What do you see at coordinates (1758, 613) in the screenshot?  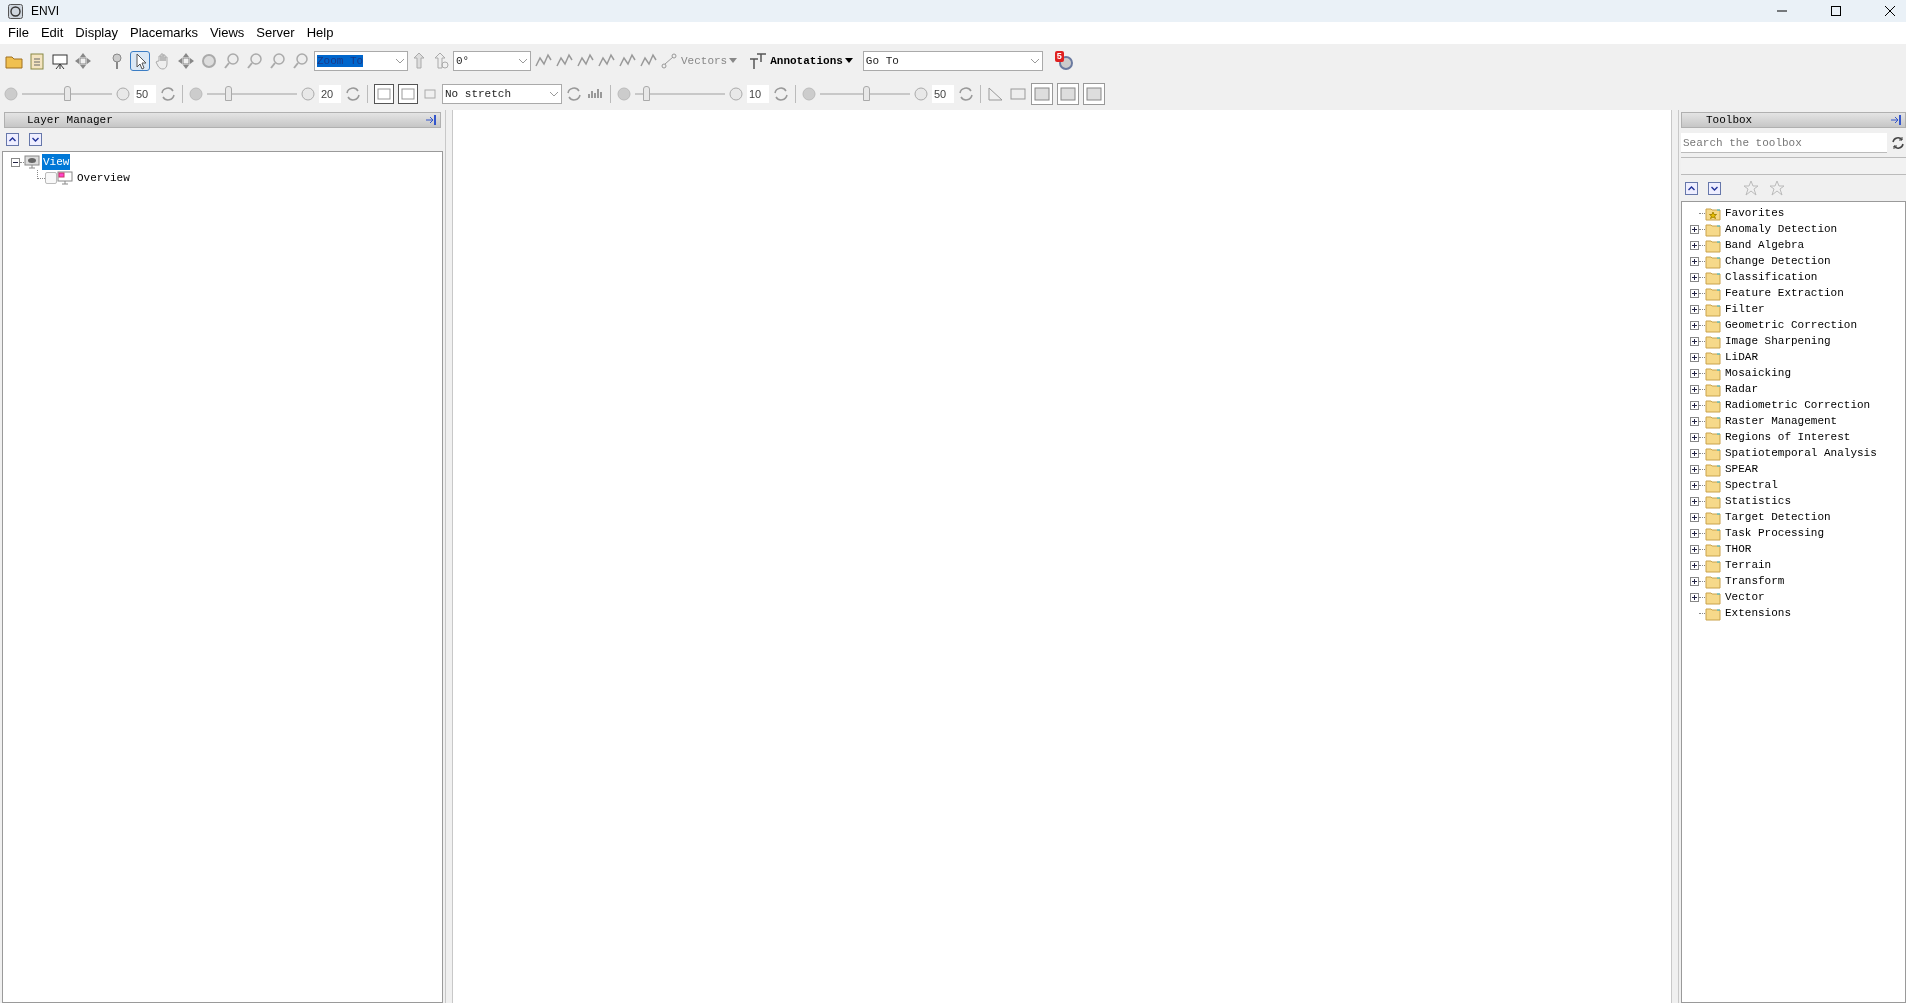 I see `toolbox-item: Extensions` at bounding box center [1758, 613].